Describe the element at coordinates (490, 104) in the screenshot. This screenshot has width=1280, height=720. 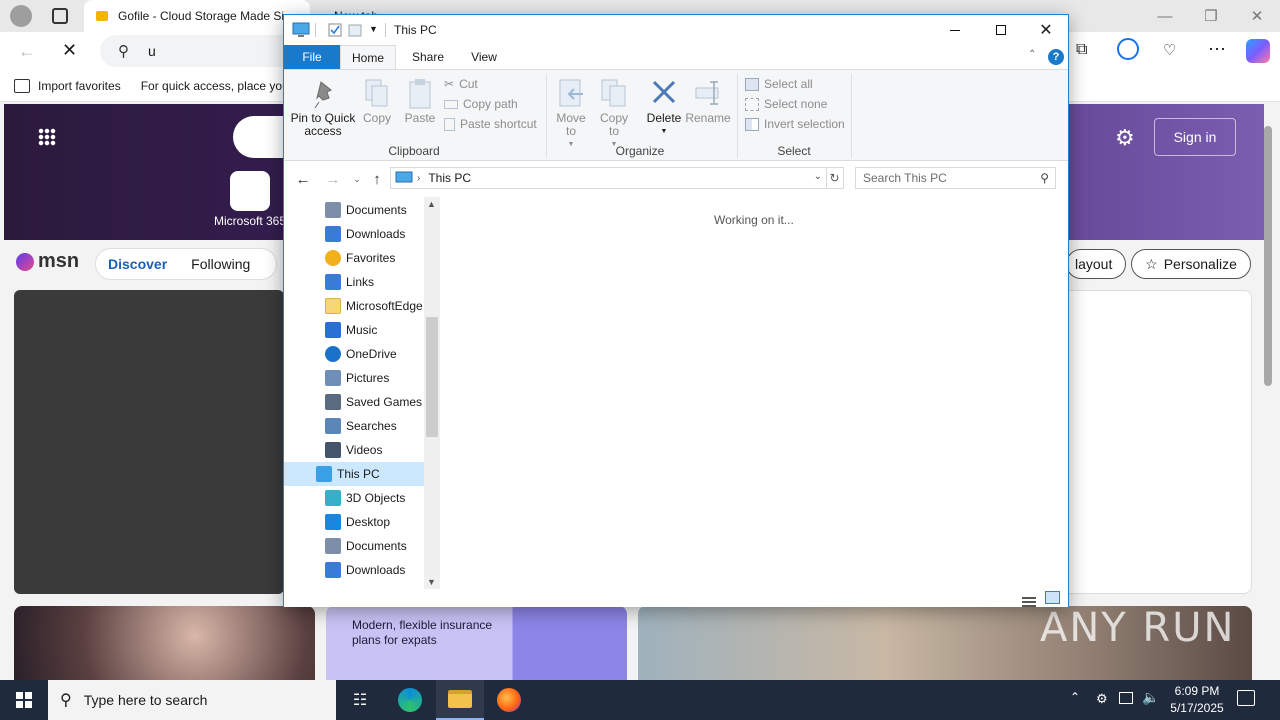
I see `copy-path-button: Copy path` at that location.